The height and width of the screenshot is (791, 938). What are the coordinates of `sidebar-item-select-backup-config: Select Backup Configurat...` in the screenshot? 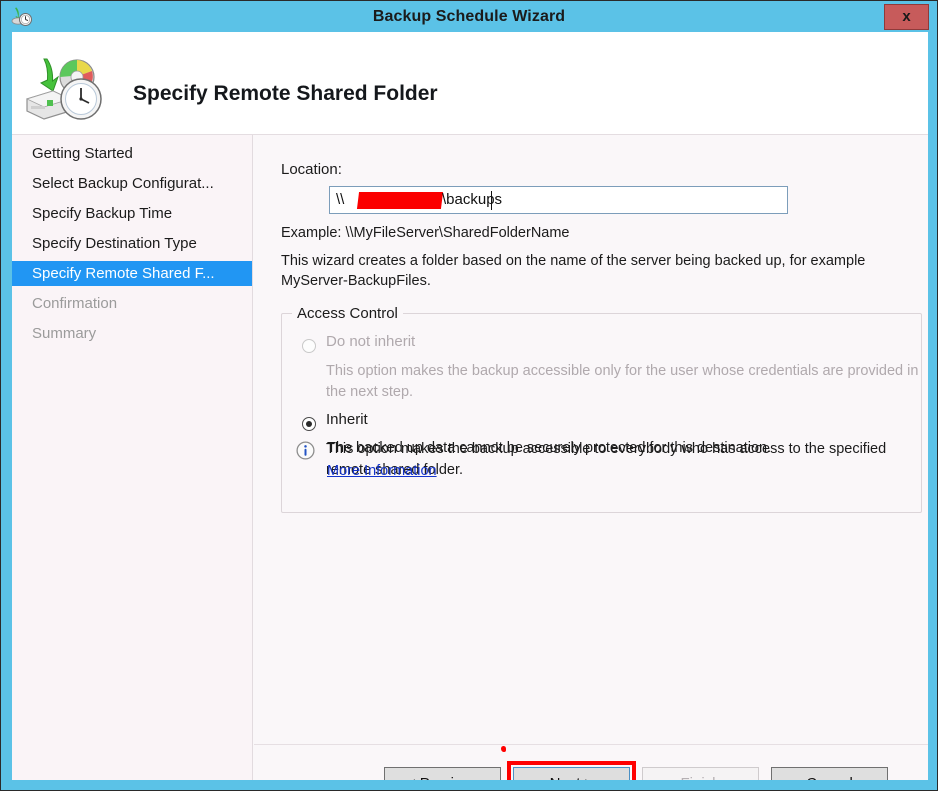 It's located at (132, 183).